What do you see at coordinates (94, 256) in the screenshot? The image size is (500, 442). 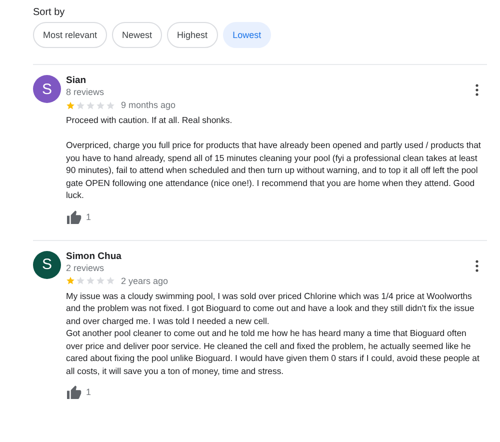 I see `reviewer-name: Simon Chua` at bounding box center [94, 256].